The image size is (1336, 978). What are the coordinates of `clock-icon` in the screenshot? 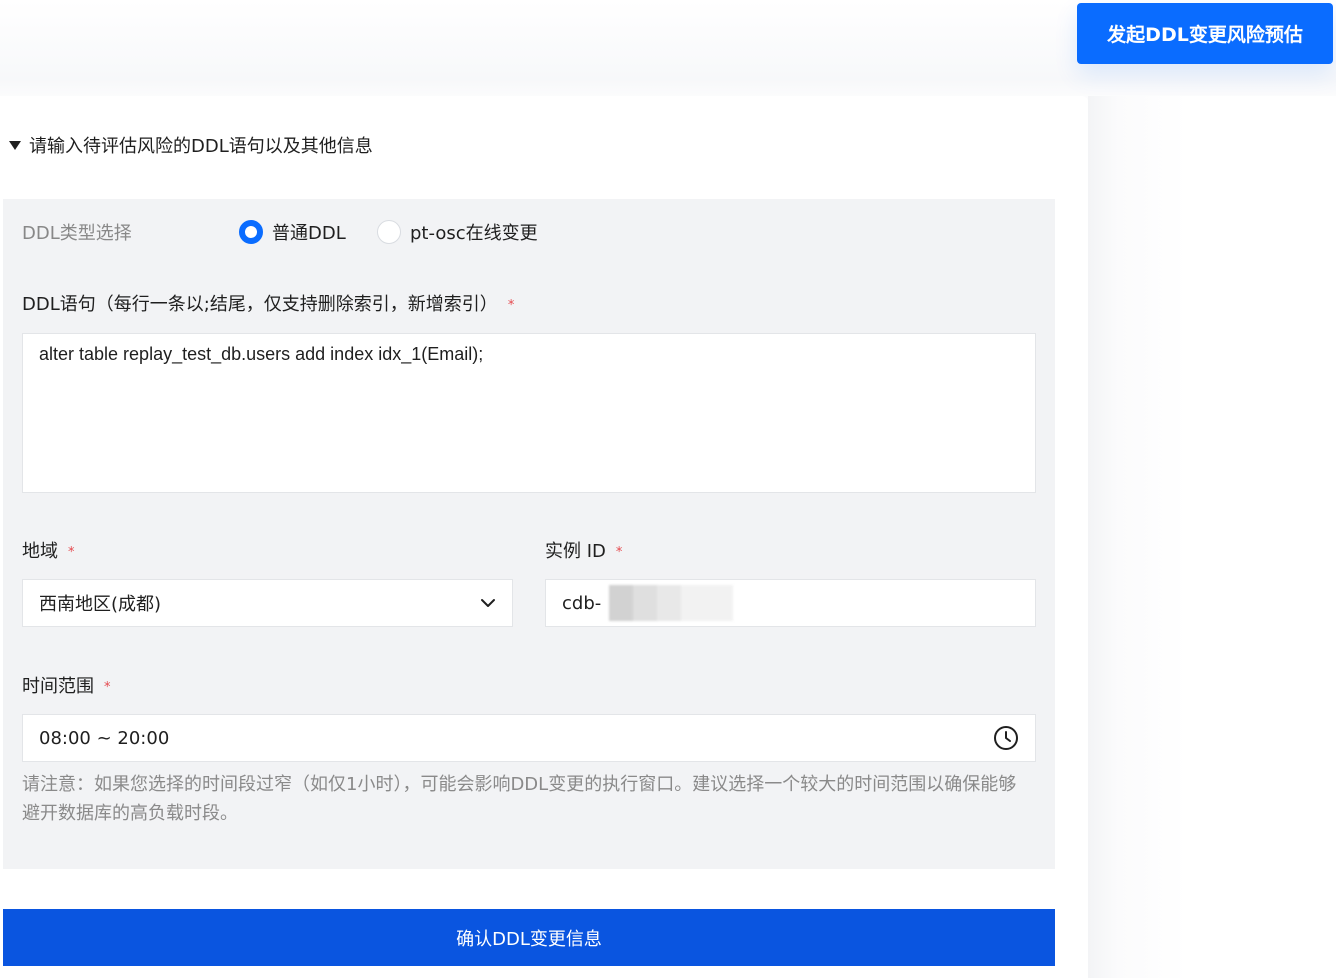 It's located at (1006, 738).